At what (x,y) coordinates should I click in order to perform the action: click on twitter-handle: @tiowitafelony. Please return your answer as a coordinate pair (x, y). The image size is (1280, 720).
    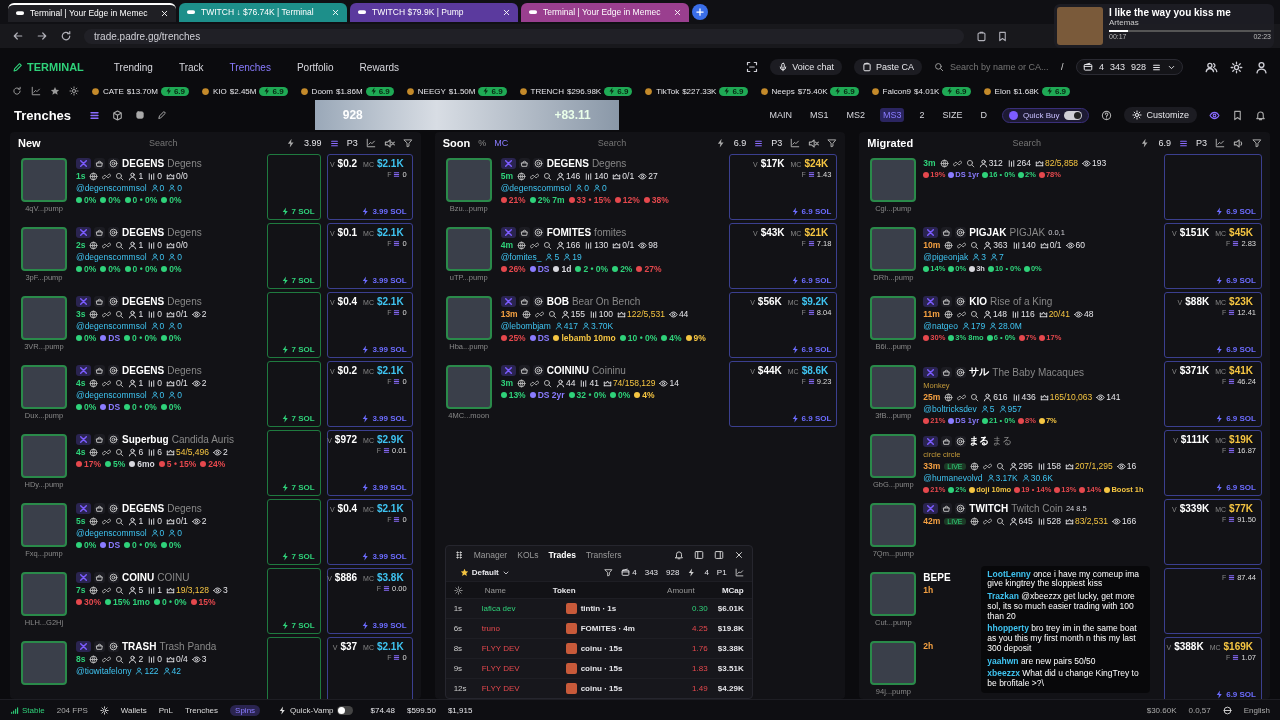
    Looking at the image, I should click on (104, 671).